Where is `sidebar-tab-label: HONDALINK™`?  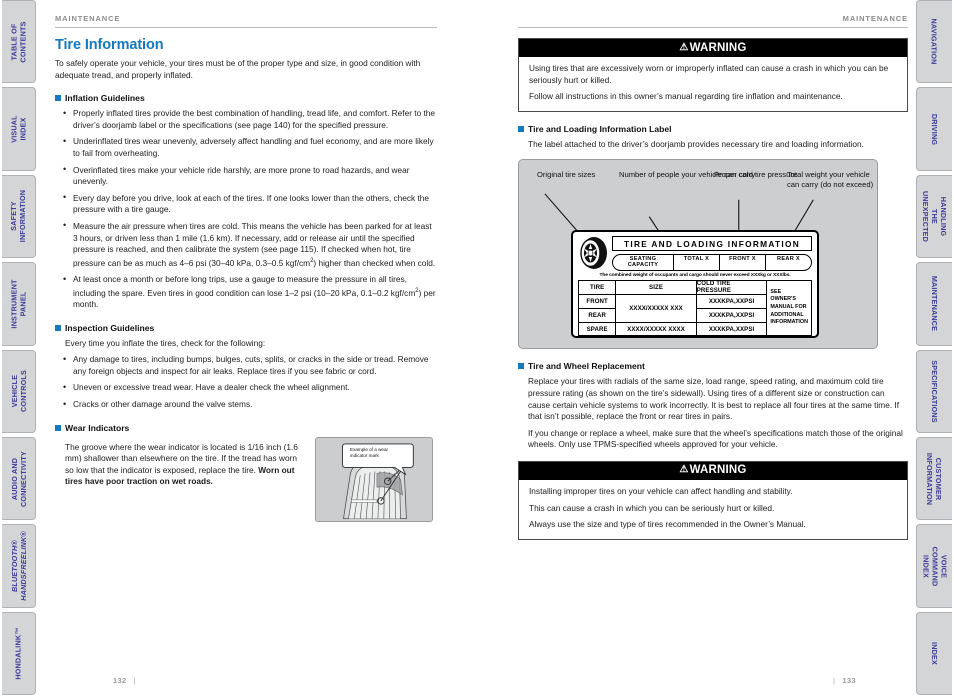
sidebar-tab-label: HONDALINK™ is located at coordinates (18, 653).